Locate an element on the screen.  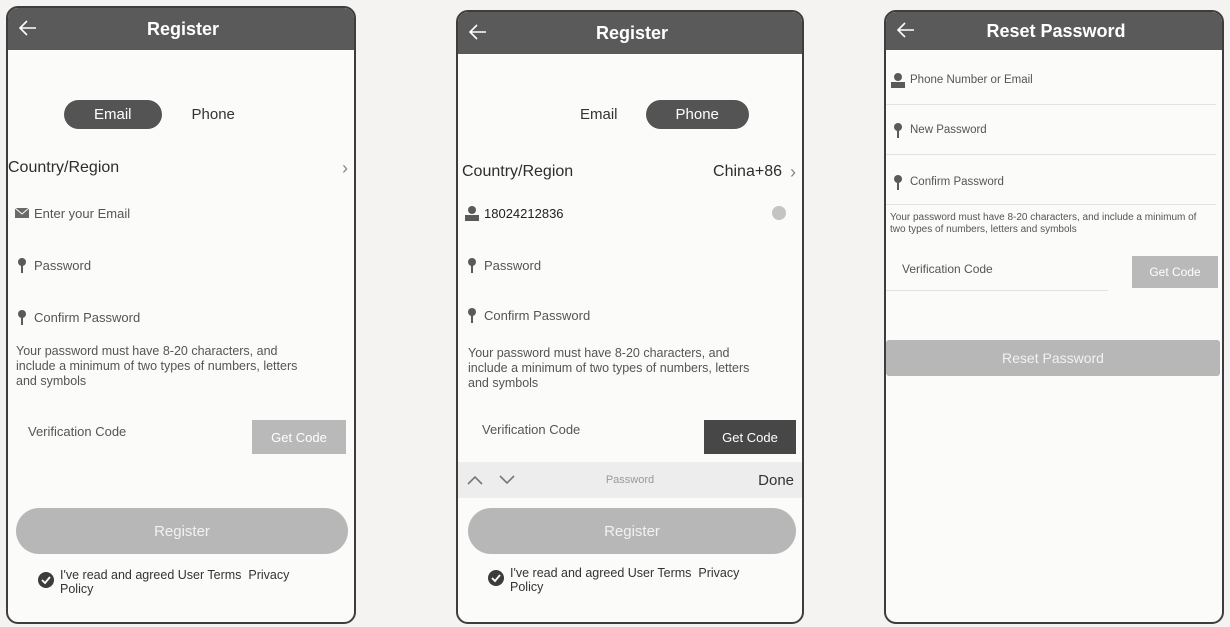
country-code-value: China+86 is located at coordinates (747, 171).